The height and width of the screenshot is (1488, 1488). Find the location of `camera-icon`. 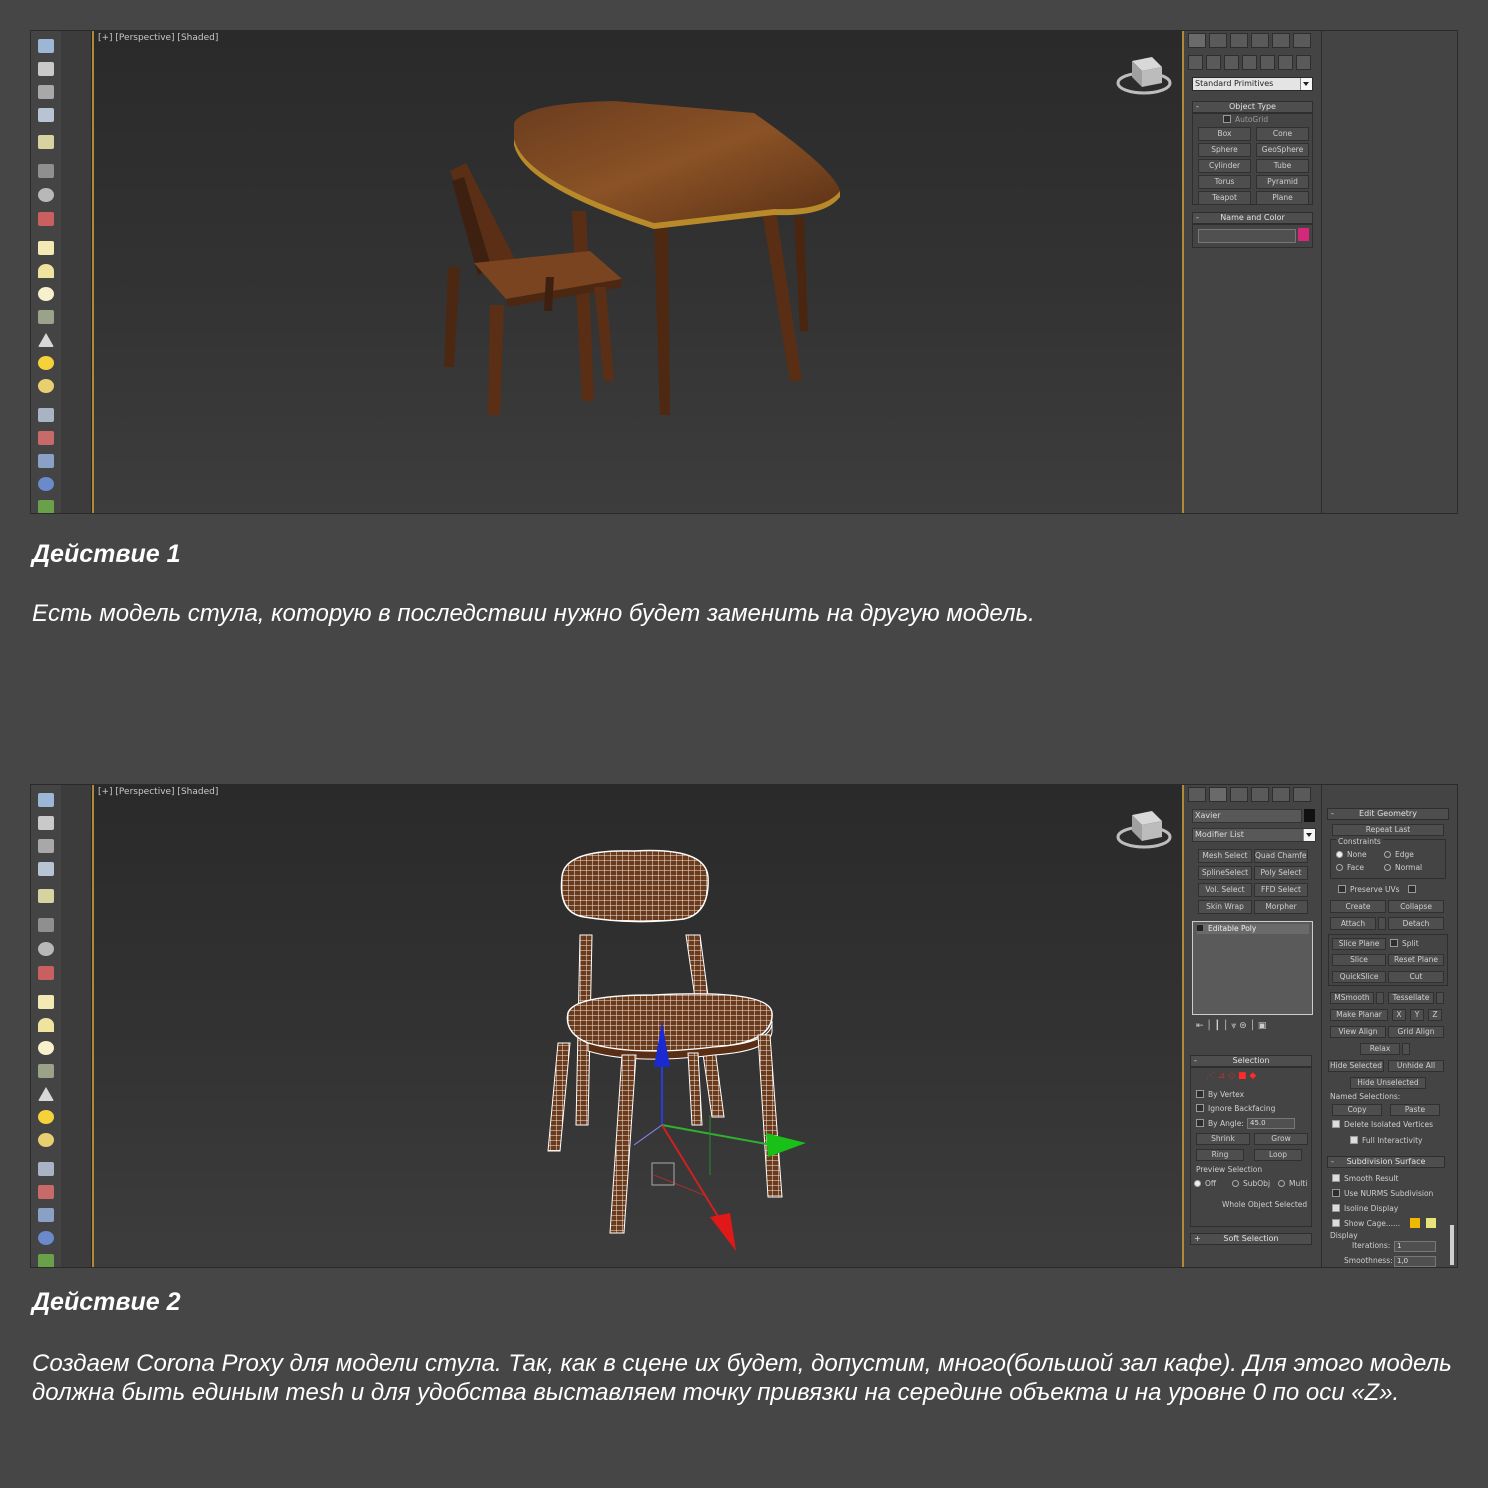

camera-icon is located at coordinates (46, 925).